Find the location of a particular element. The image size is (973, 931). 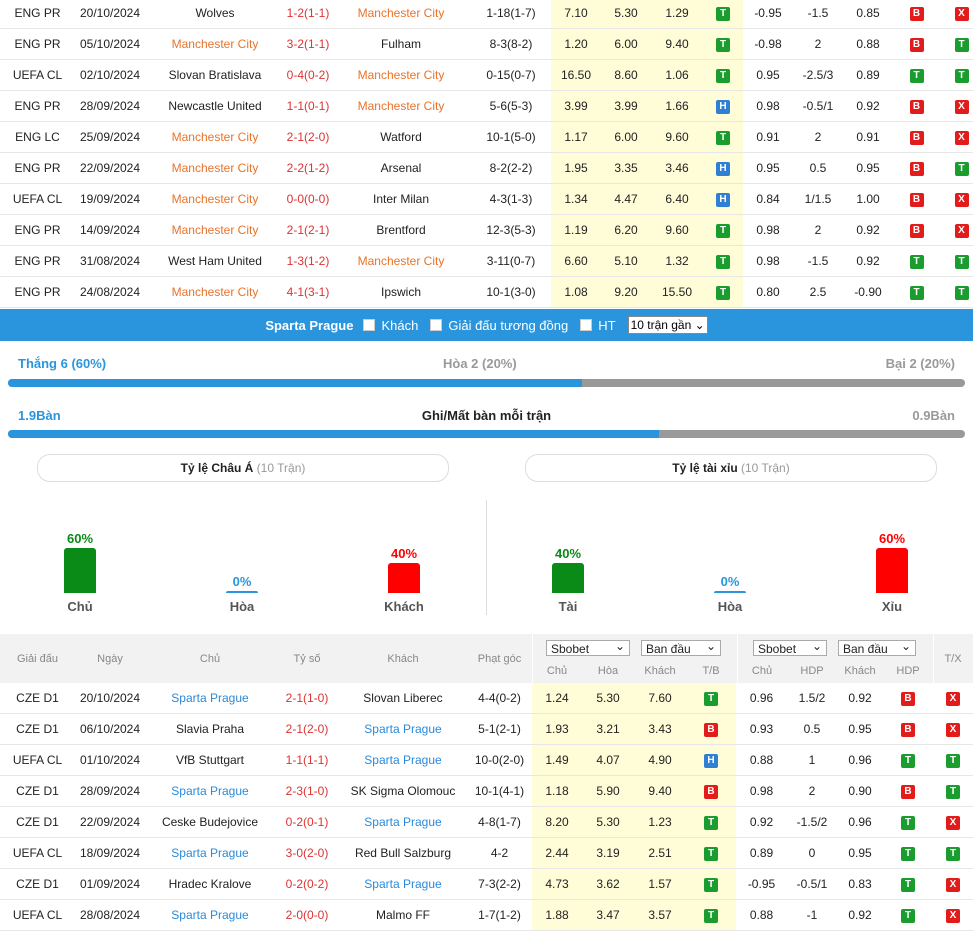

home-team-link: Newcastle United is located at coordinates (215, 106).